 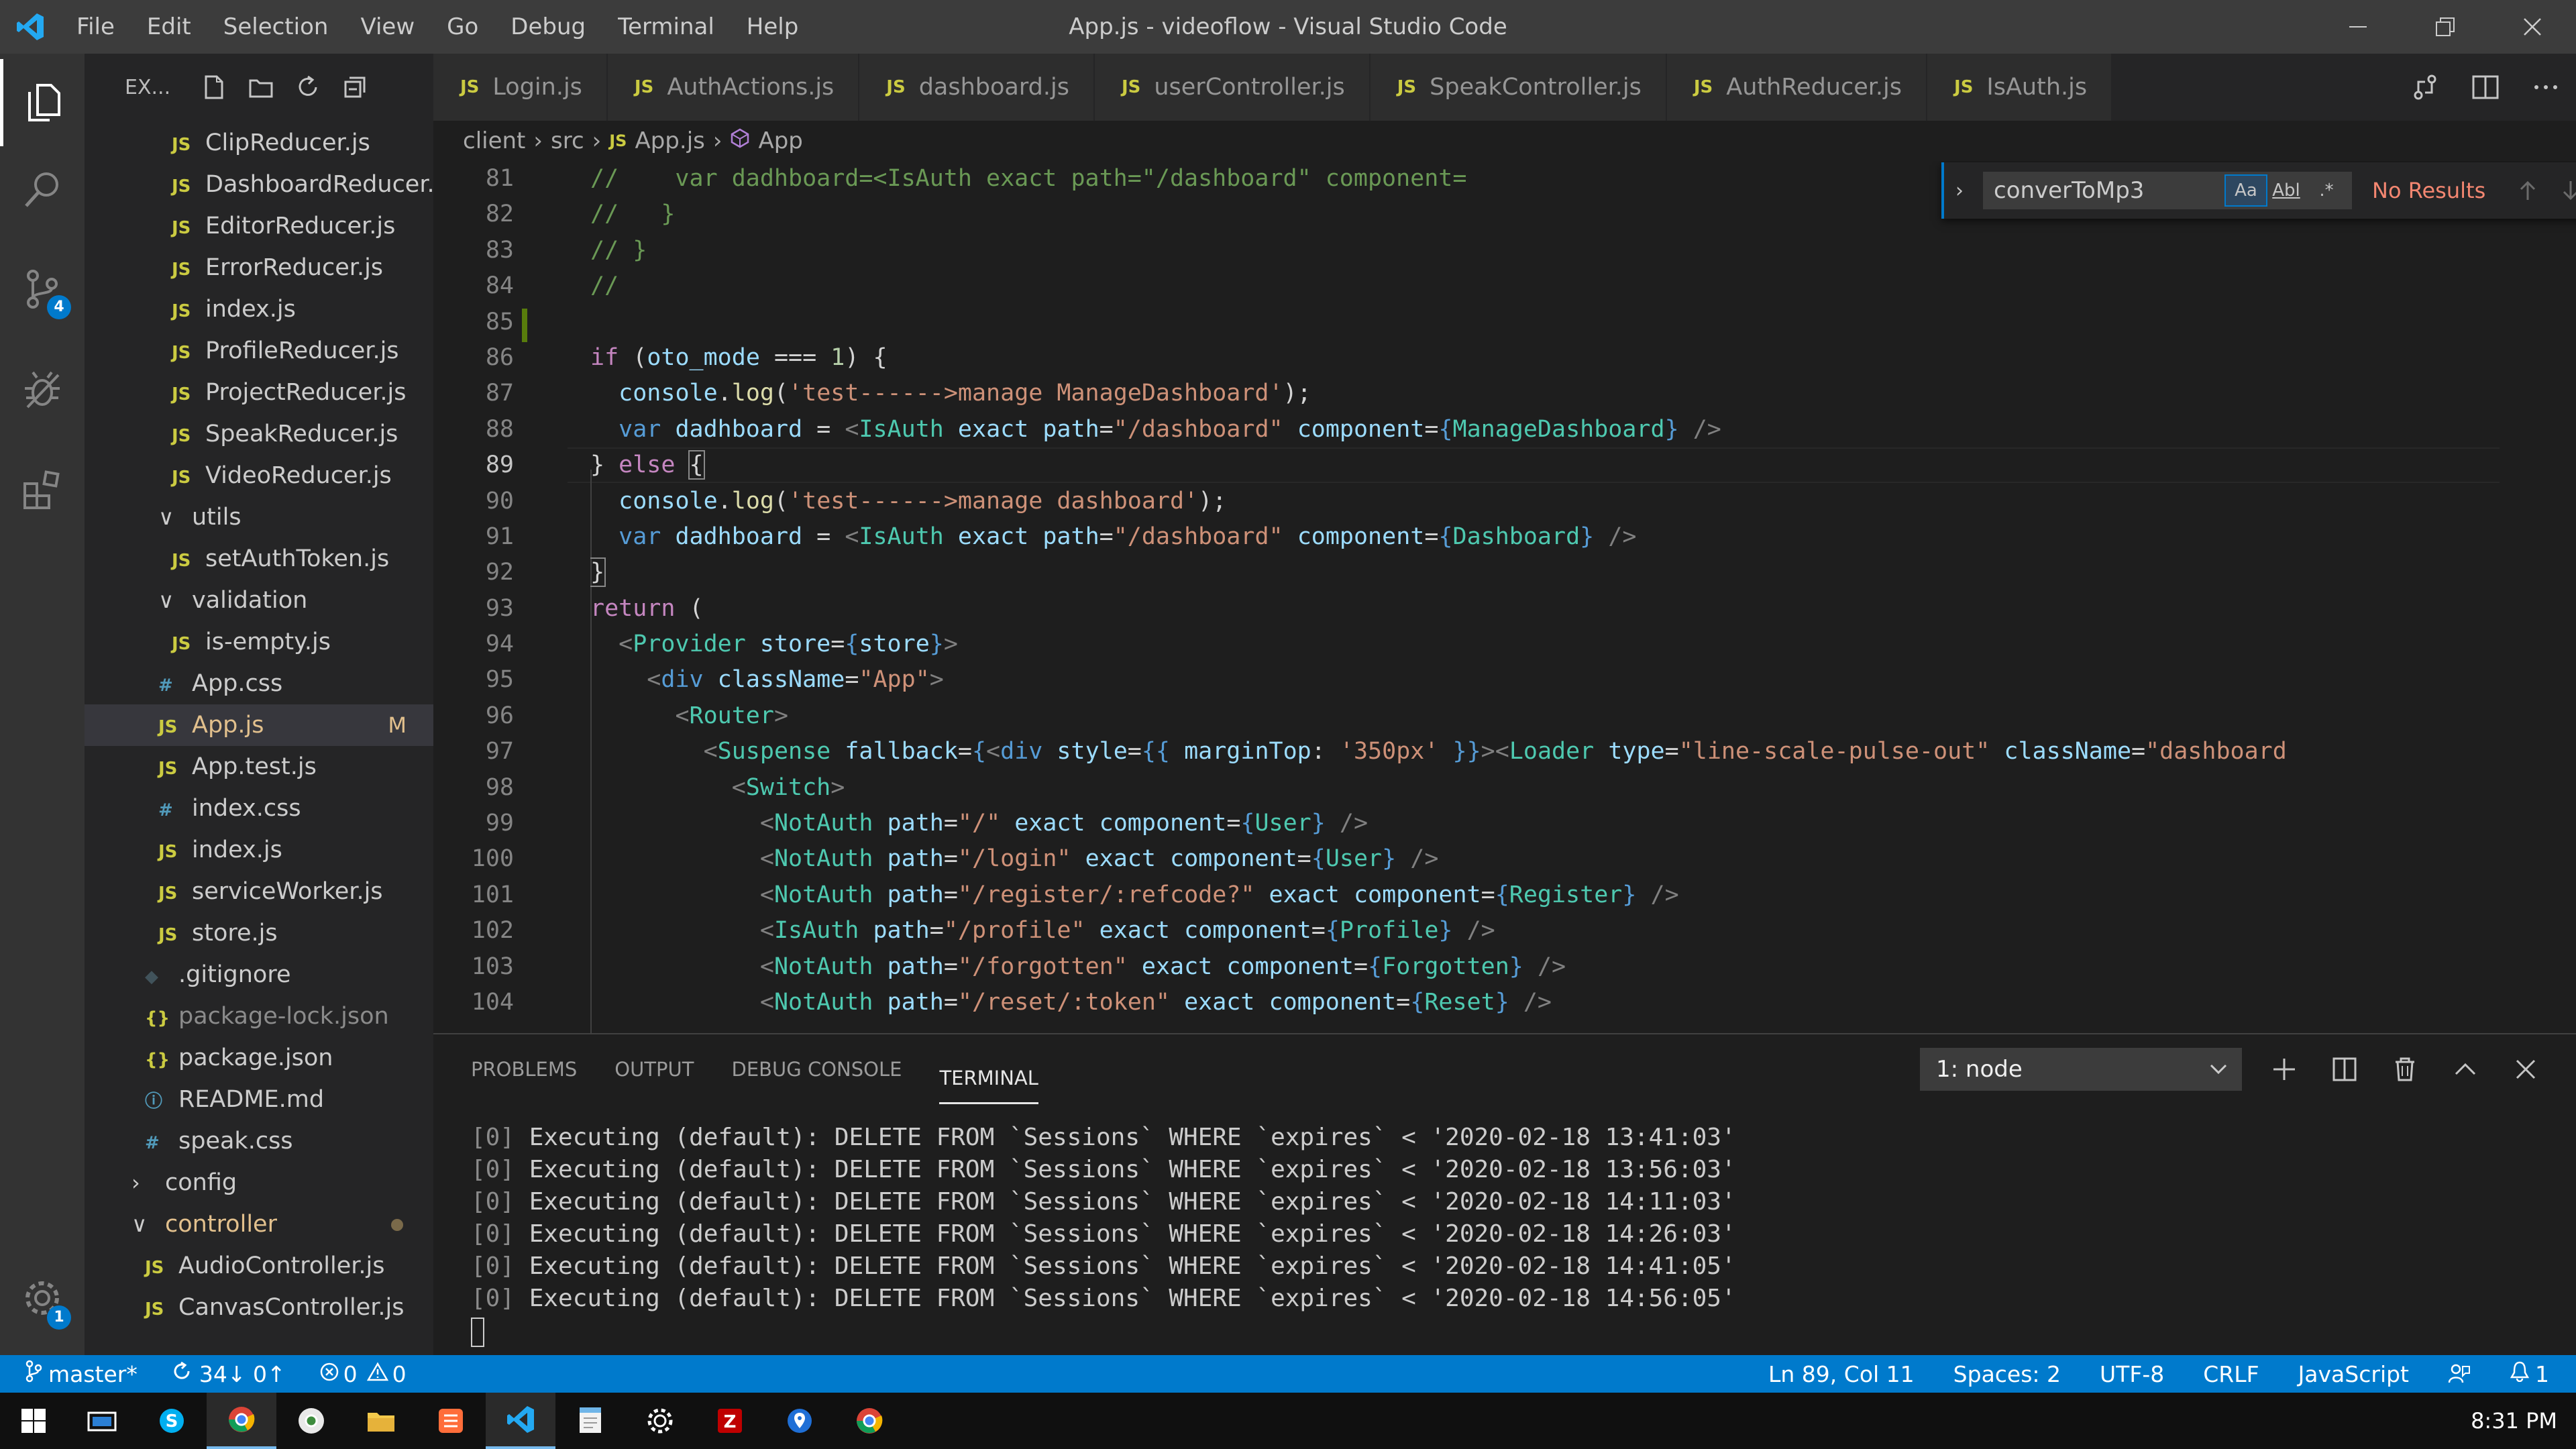 What do you see at coordinates (387, 27) in the screenshot?
I see `menu-view: View` at bounding box center [387, 27].